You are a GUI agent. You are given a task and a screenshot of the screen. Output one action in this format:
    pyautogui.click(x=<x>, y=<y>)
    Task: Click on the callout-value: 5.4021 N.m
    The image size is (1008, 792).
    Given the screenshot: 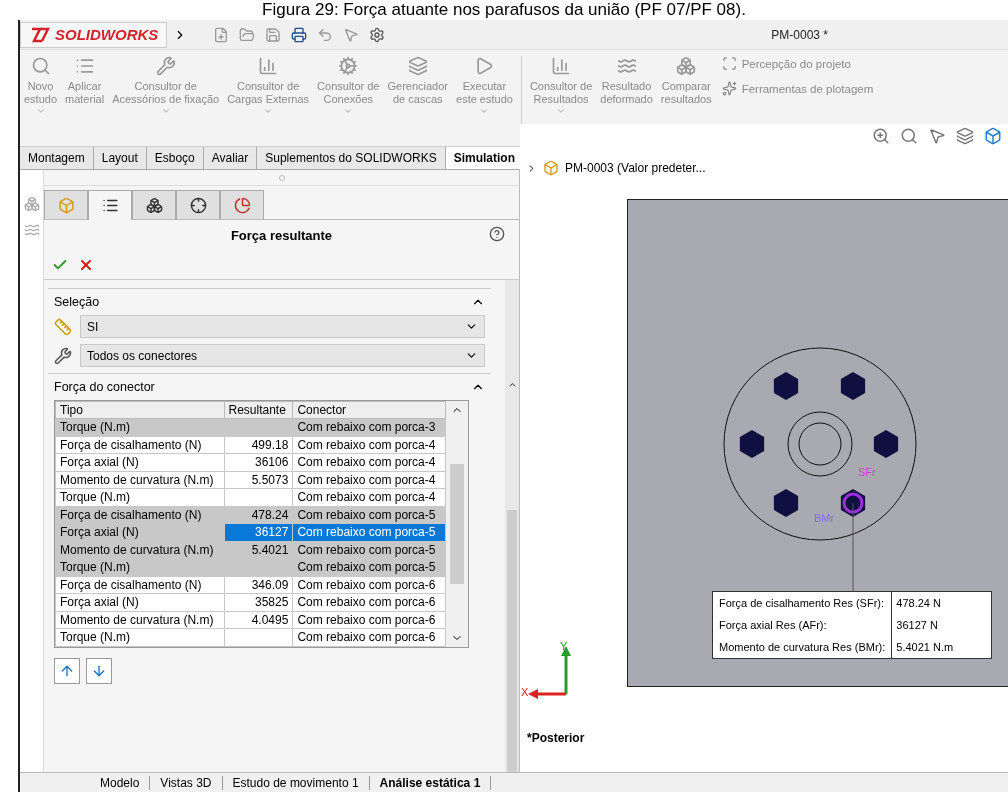 What is the action you would take?
    pyautogui.click(x=925, y=647)
    